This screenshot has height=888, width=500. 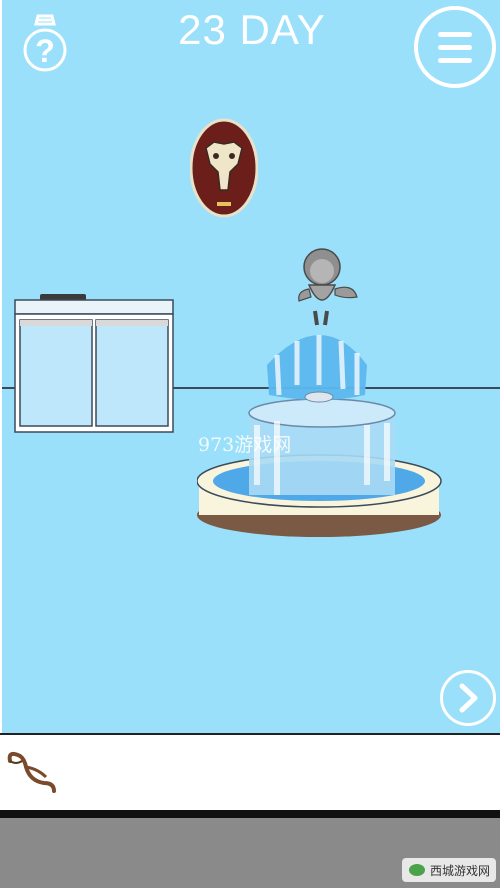 I want to click on hint-button: ?, so click(x=45, y=41).